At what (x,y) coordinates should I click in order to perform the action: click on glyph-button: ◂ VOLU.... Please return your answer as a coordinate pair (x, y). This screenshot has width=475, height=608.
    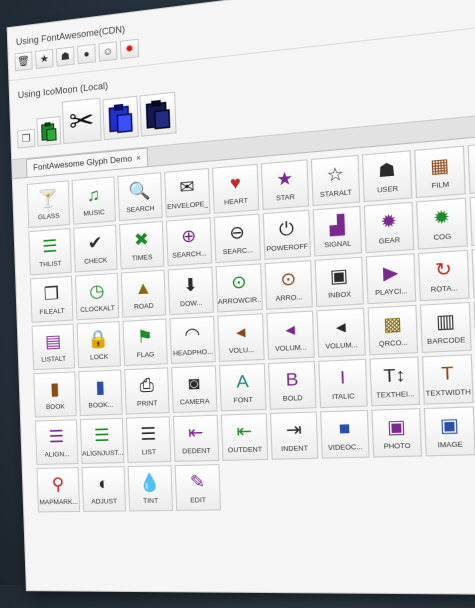
    Looking at the image, I should click on (240, 337).